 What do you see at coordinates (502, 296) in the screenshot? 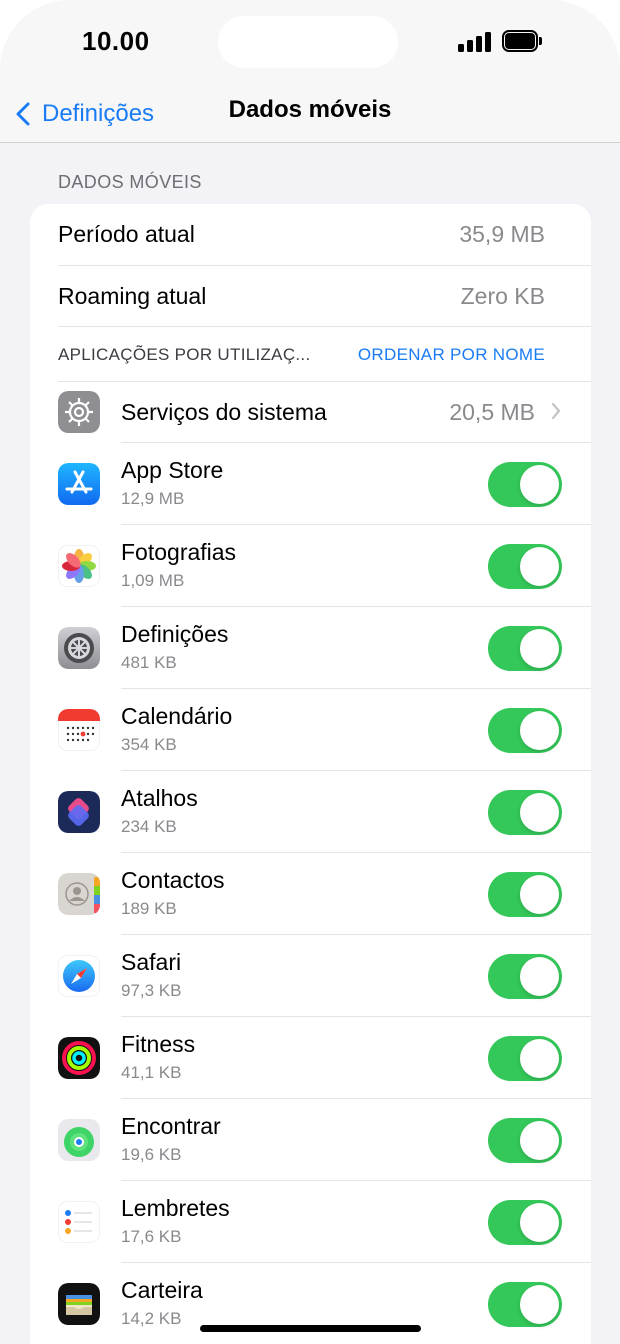
I see `usage-value: Zero KB` at bounding box center [502, 296].